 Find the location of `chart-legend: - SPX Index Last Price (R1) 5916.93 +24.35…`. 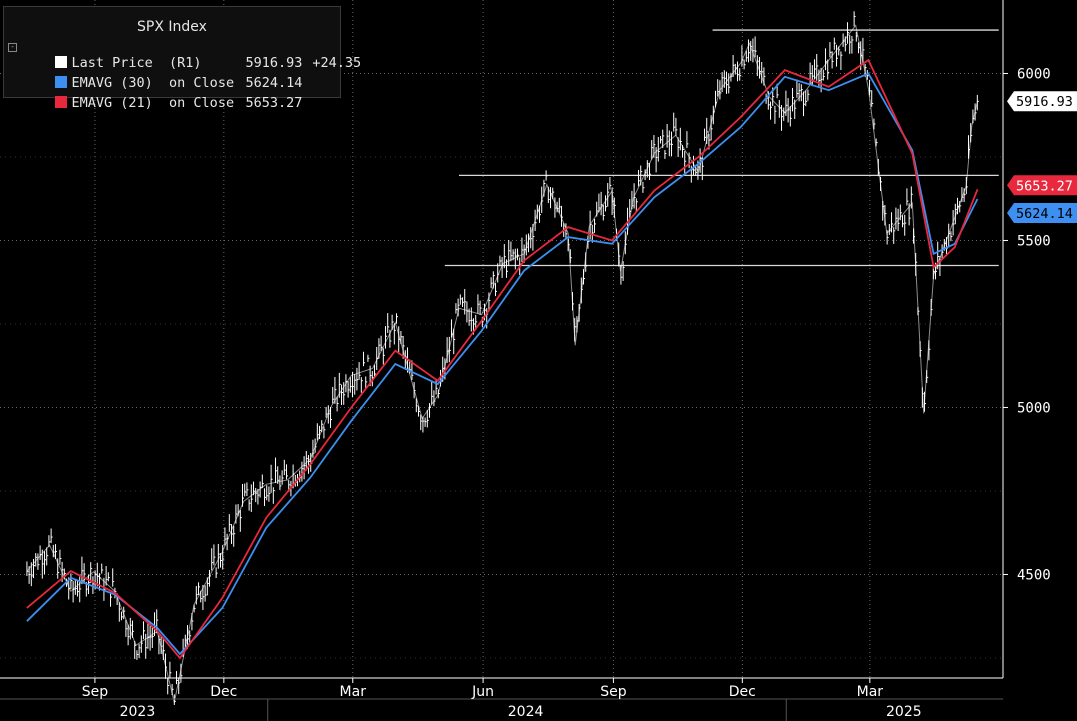

chart-legend: - SPX Index Last Price (R1) 5916.93 +24.35… is located at coordinates (182, 58).